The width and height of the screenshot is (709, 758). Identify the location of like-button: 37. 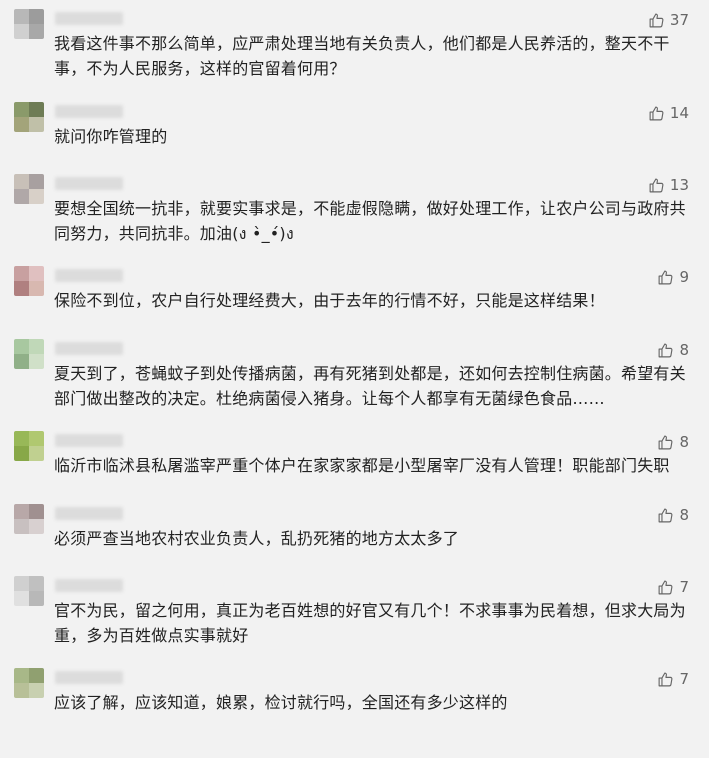
(668, 20).